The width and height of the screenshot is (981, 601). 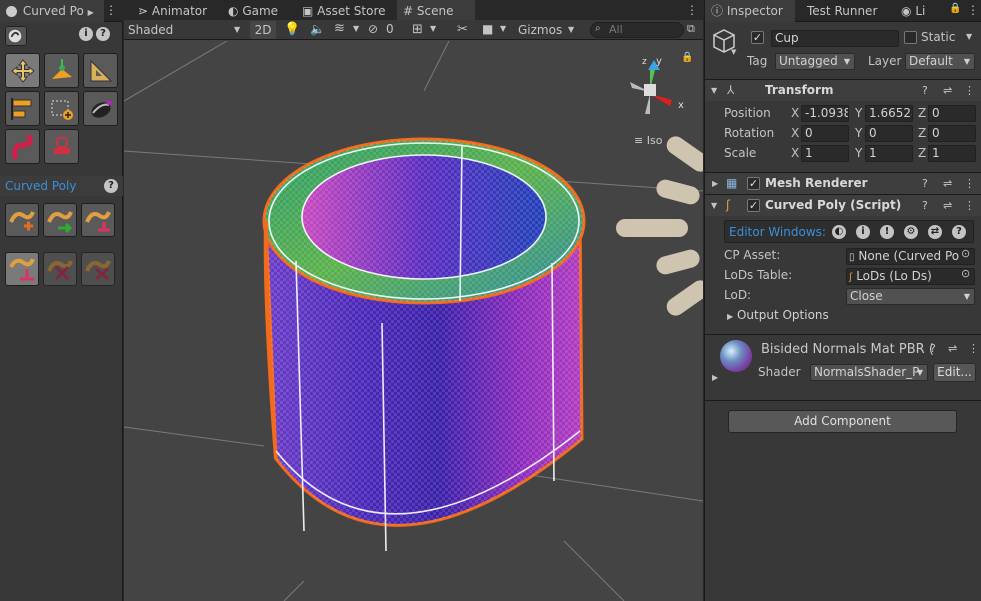 I want to click on tools-icon: ✂, so click(x=462, y=29).